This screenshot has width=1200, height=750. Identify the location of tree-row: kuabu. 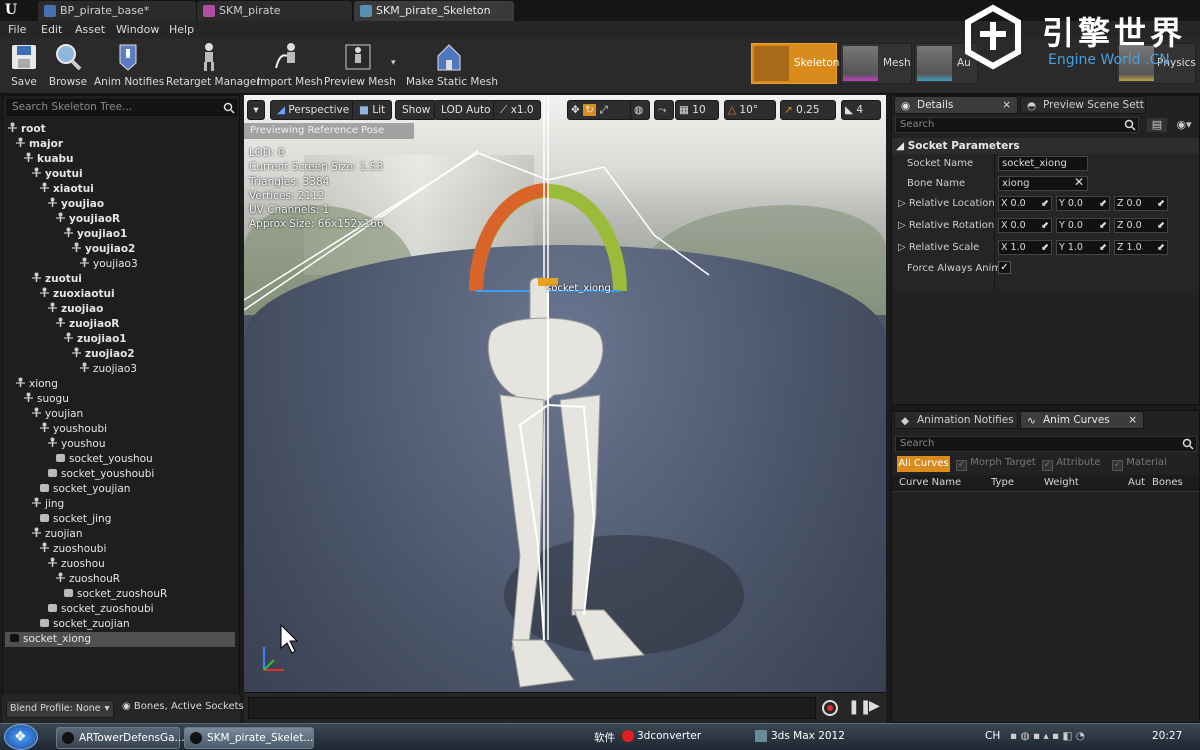
(48, 159).